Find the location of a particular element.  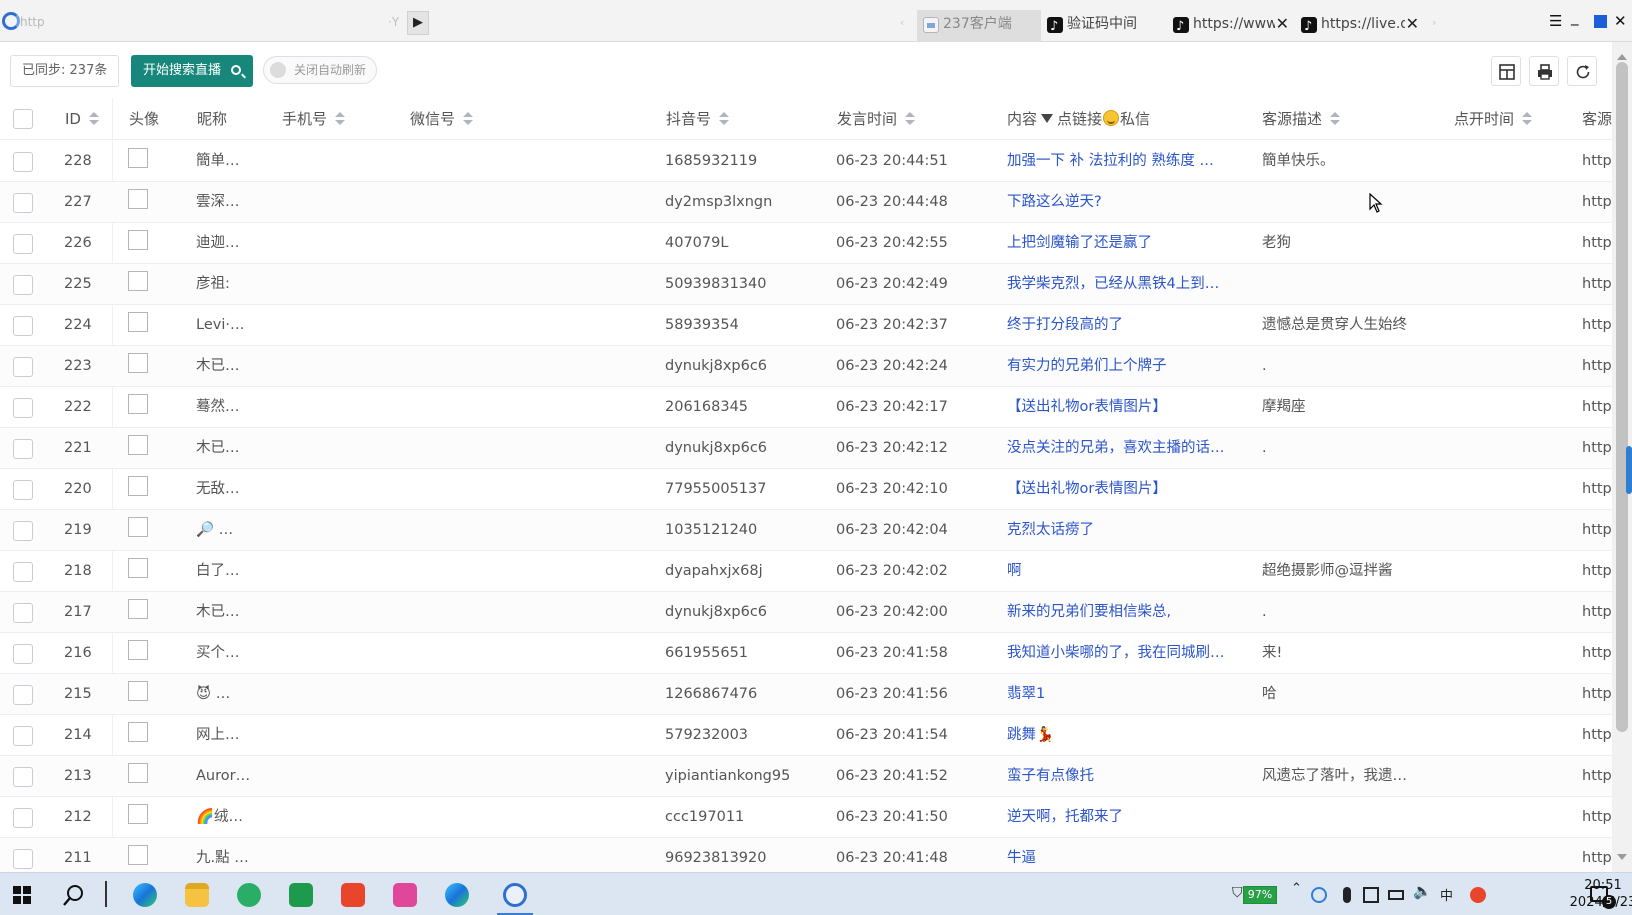

scroll-grip is located at coordinates (1629, 470).